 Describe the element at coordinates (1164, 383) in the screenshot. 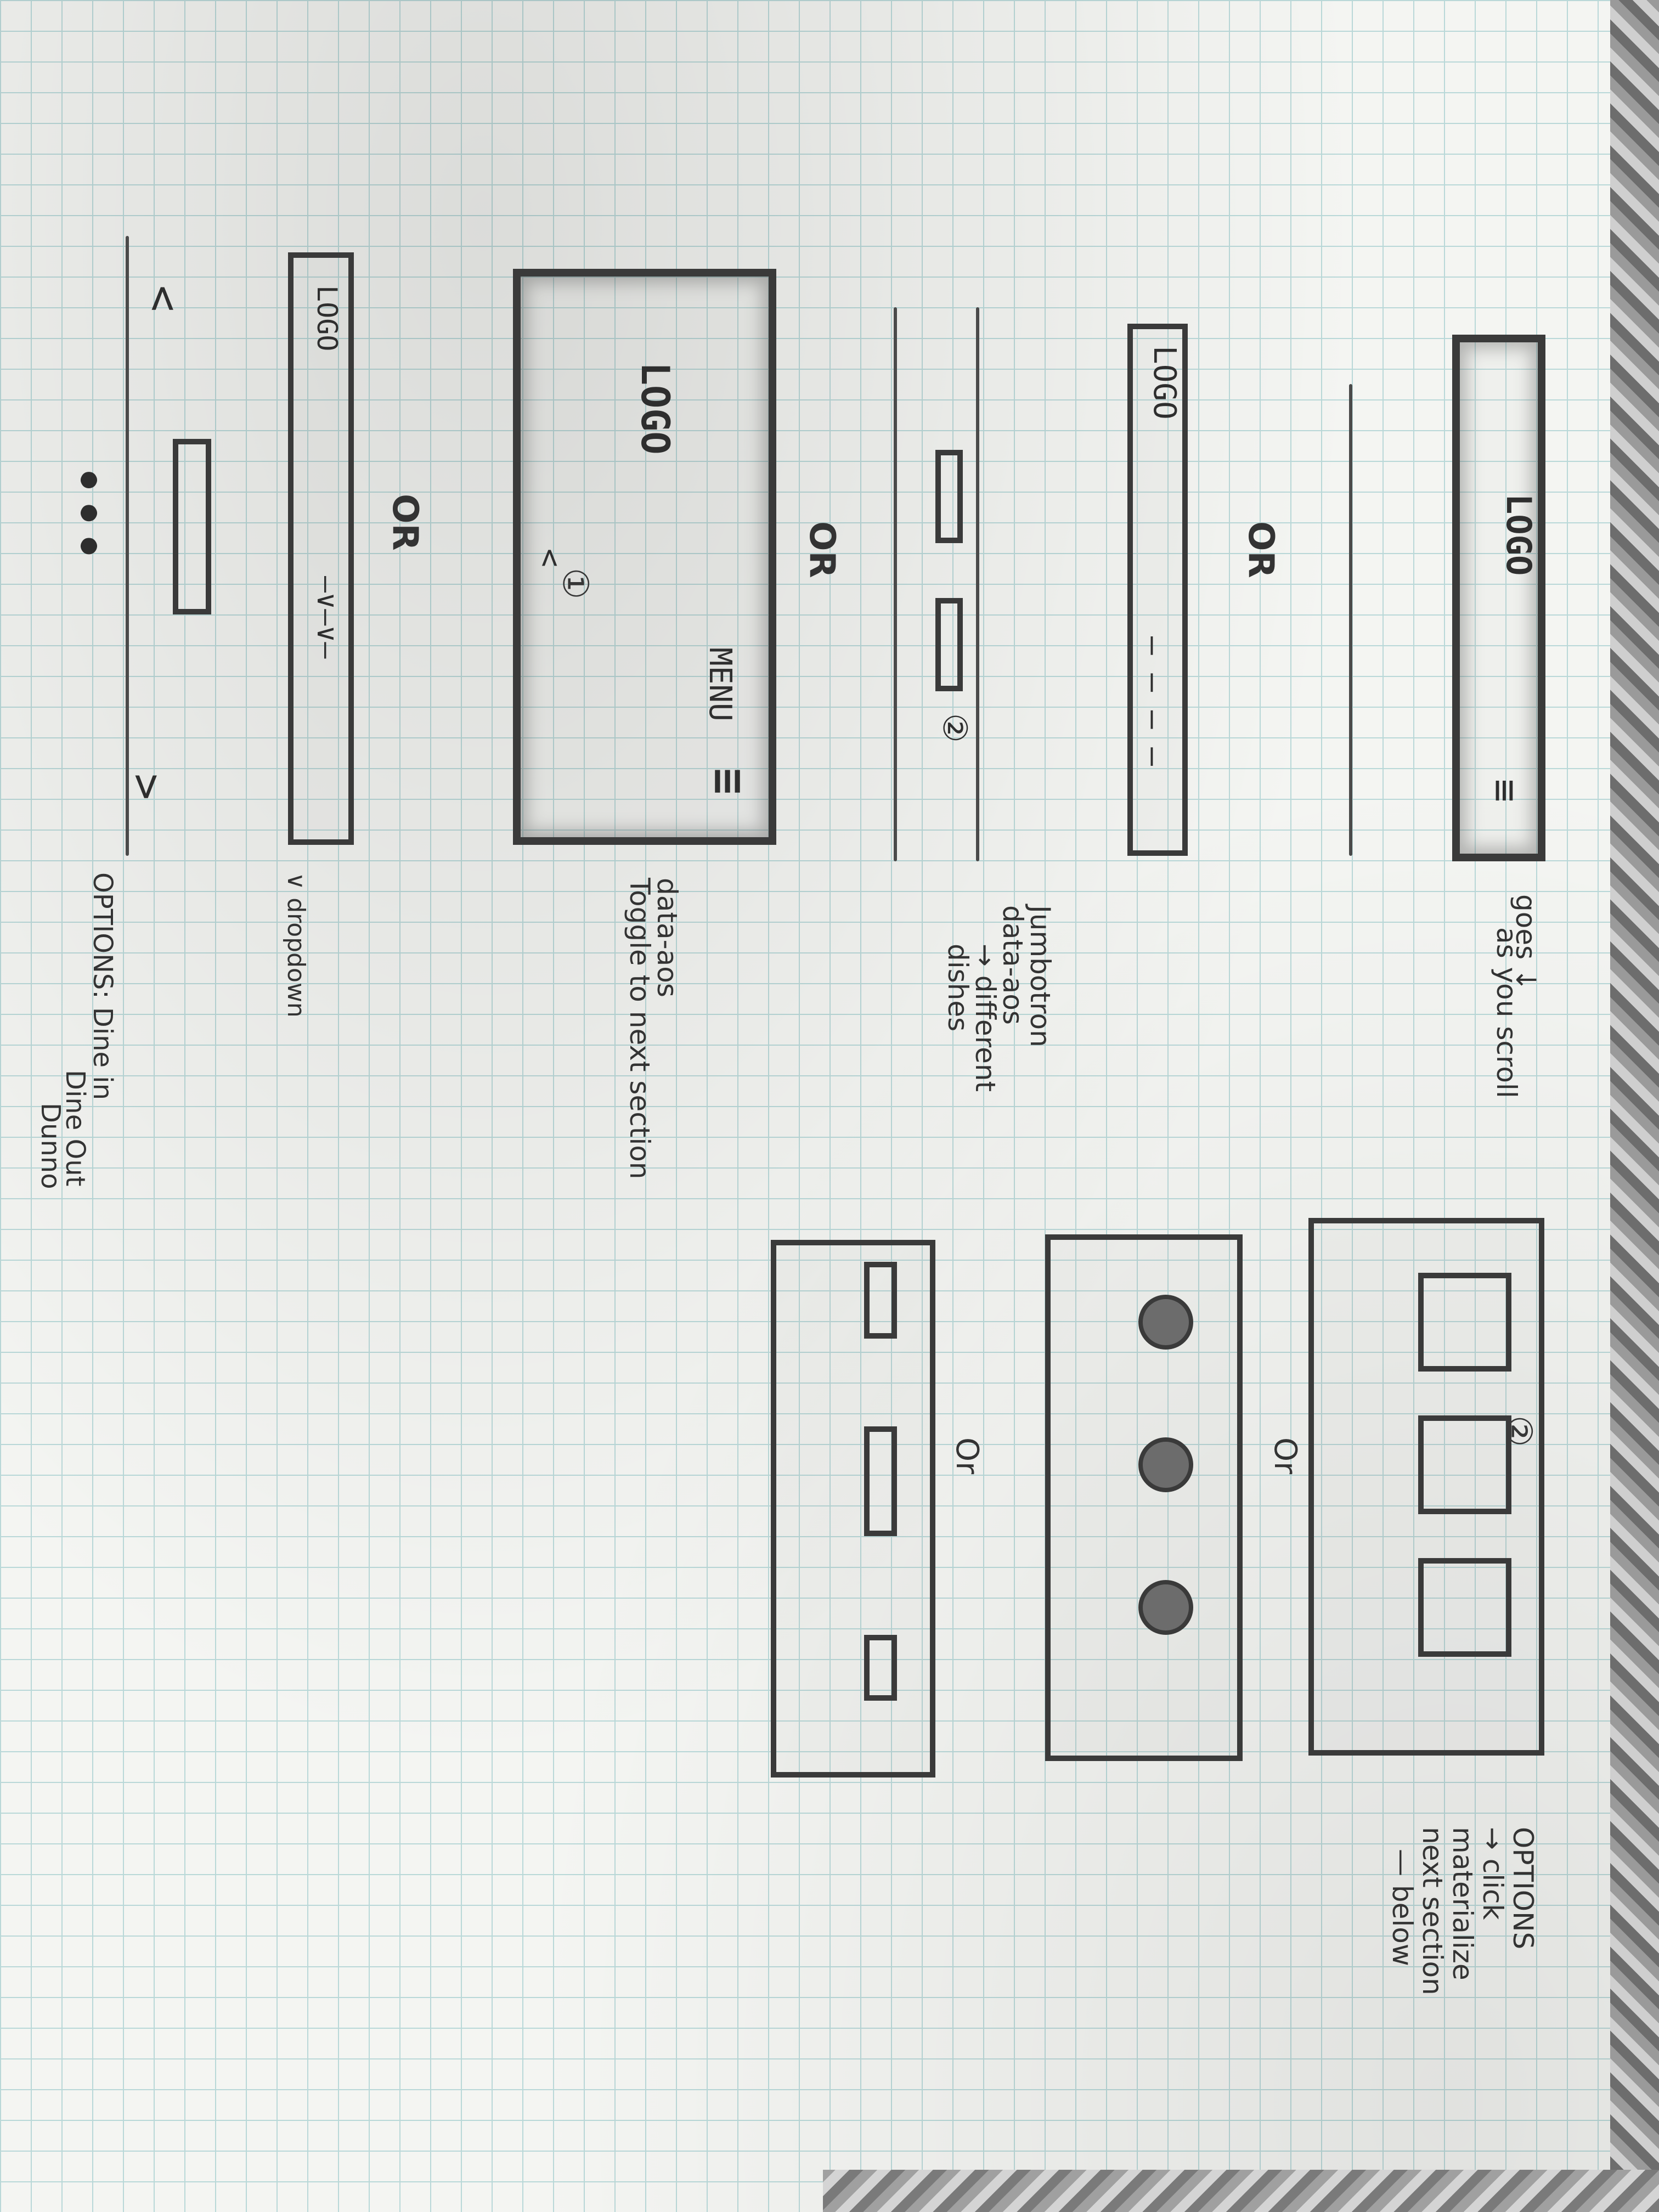

I see `logo-label-2: LOGO` at that location.